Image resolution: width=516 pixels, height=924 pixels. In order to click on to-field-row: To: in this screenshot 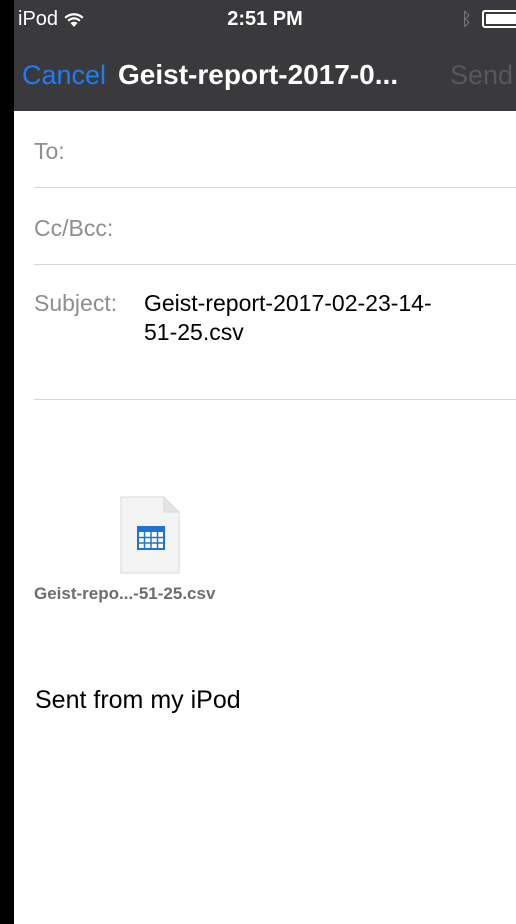, I will do `click(275, 149)`.